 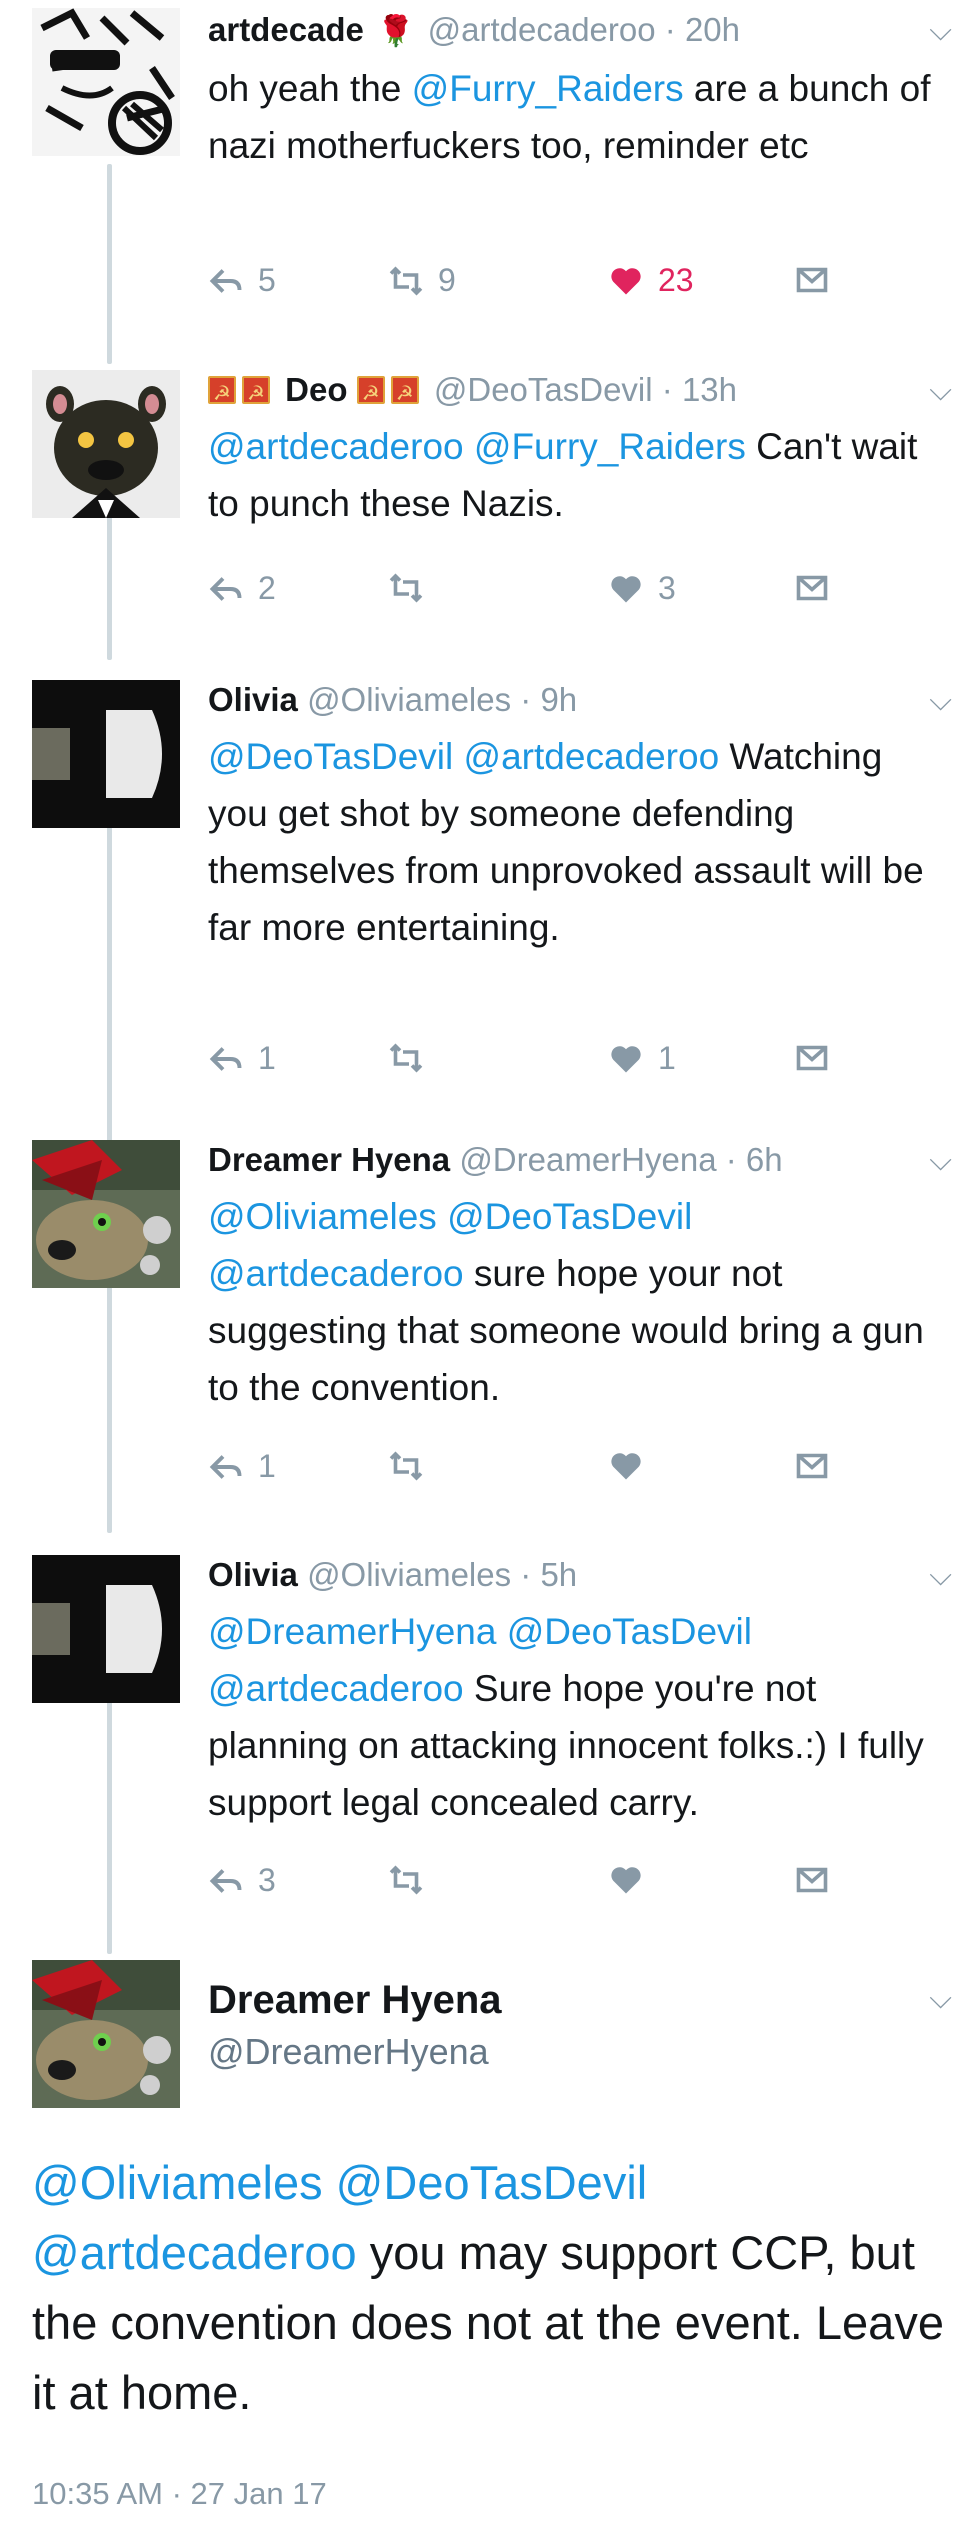 I want to click on tweet-actions: 3, so click(x=518, y=1887).